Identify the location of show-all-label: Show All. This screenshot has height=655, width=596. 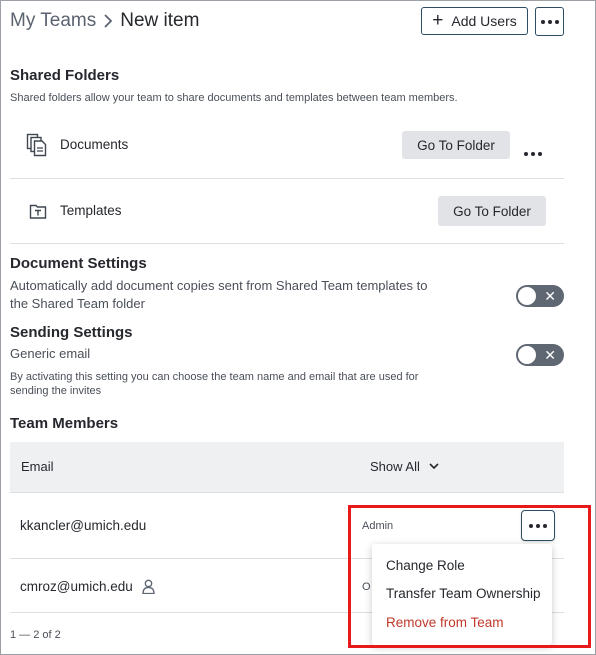
(395, 466).